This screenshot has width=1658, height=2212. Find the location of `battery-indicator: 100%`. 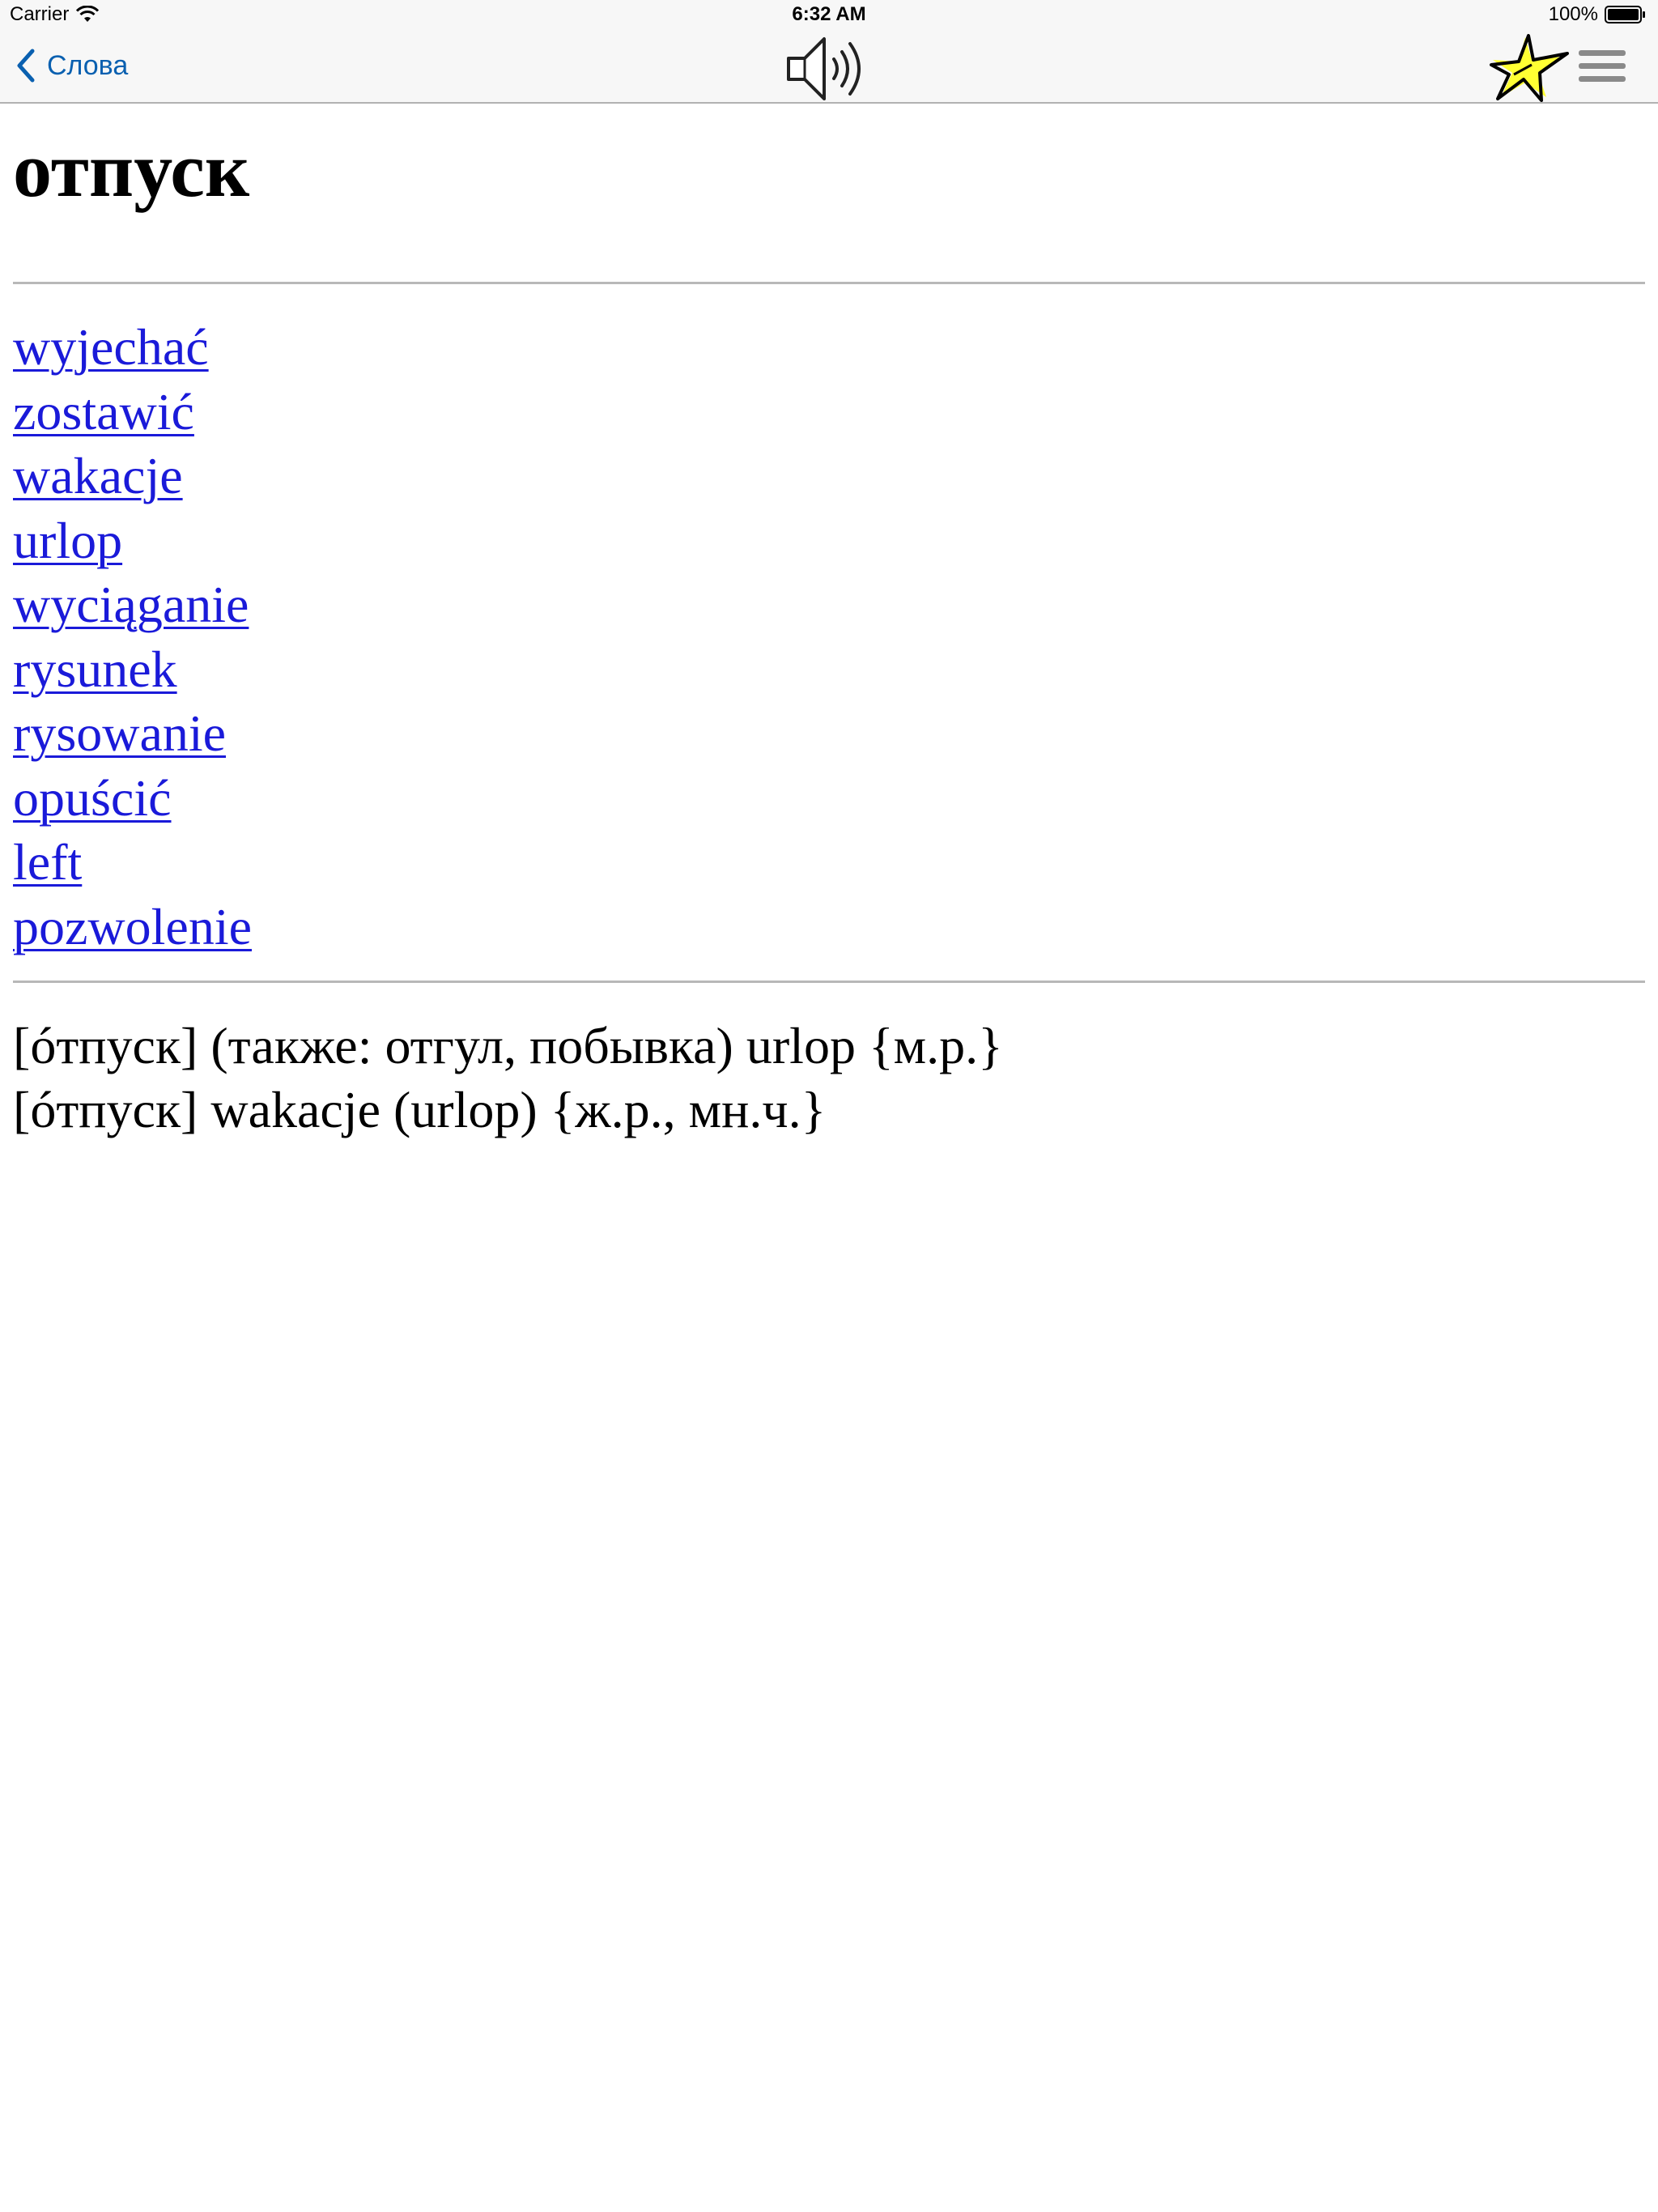

battery-indicator: 100% is located at coordinates (1598, 14).